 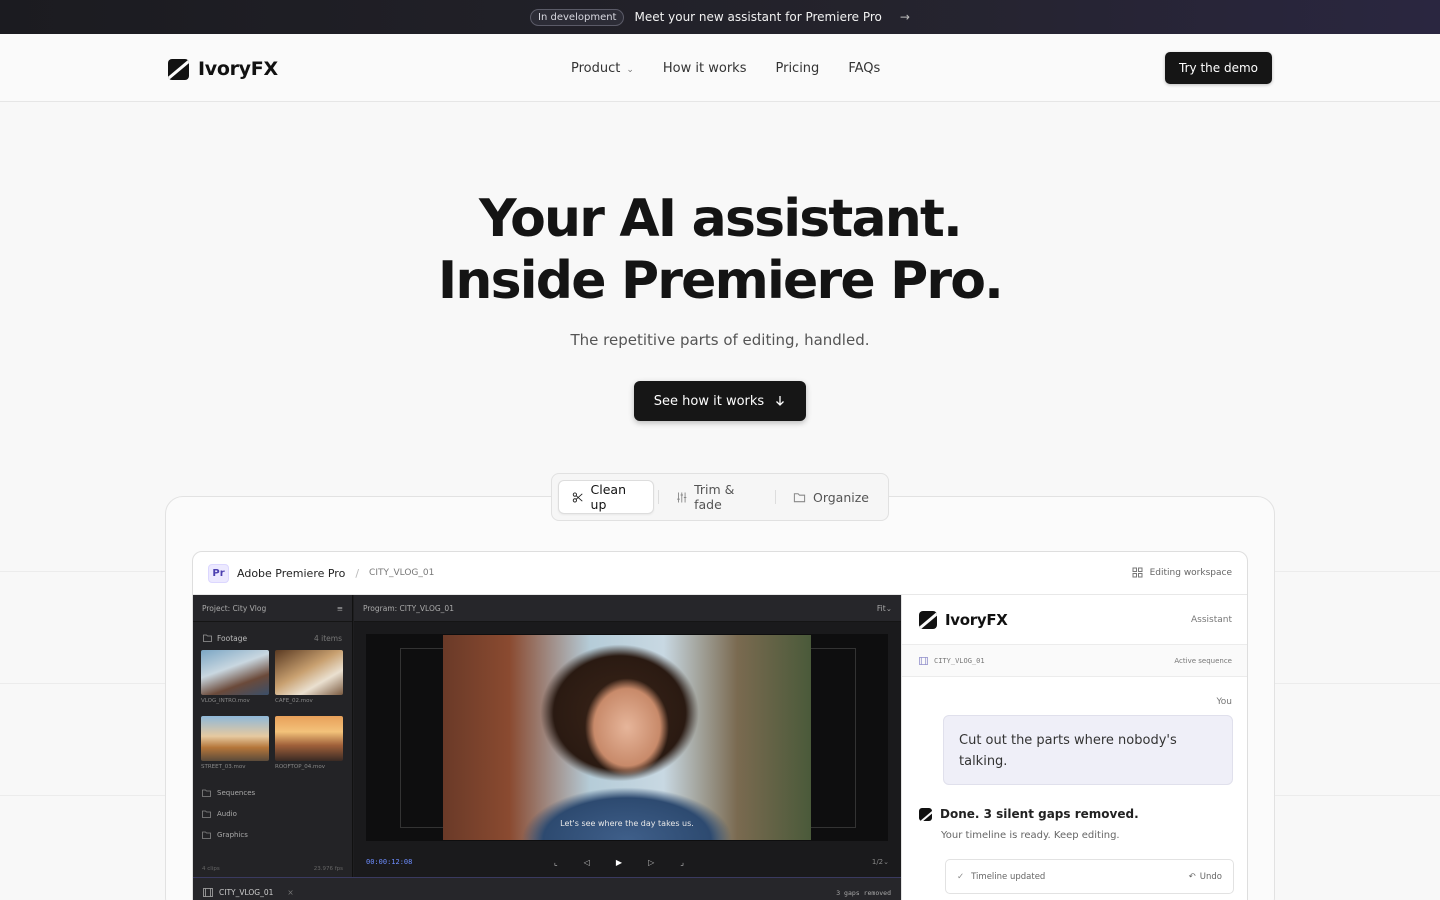 What do you see at coordinates (328, 869) in the screenshot?
I see `frame-rate: 23.976 fps` at bounding box center [328, 869].